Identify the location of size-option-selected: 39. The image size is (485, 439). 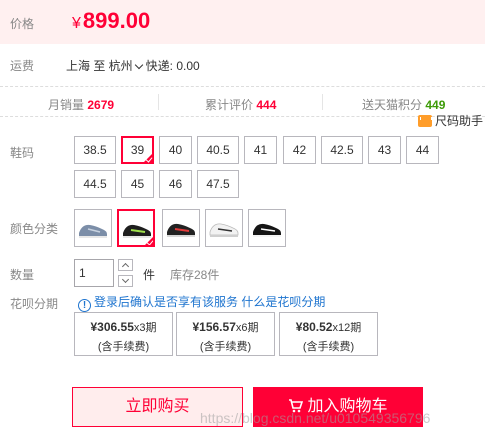
(137, 150).